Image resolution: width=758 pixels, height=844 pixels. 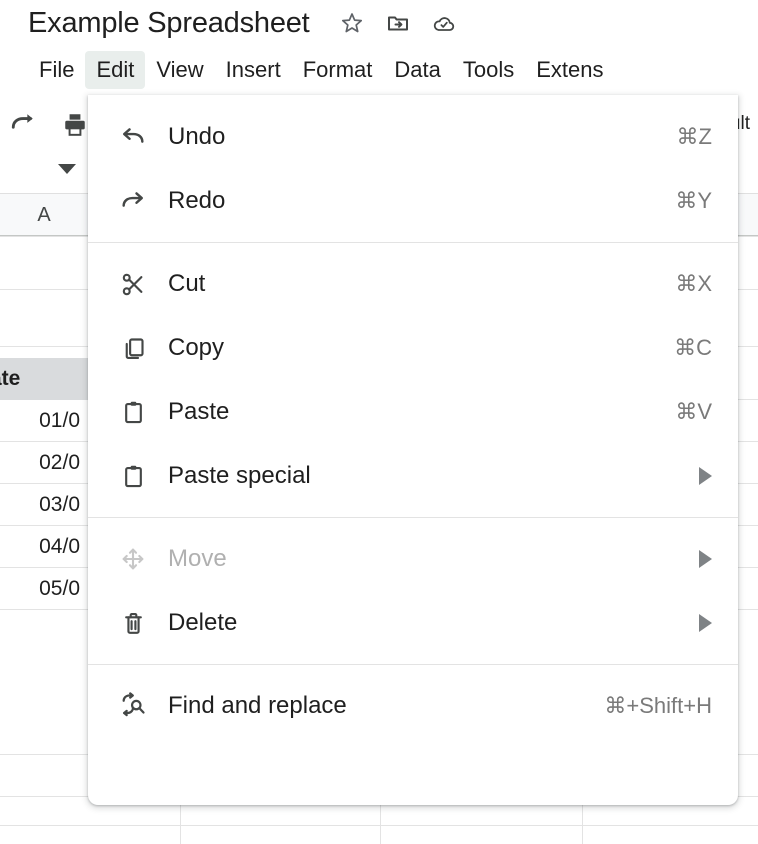 What do you see at coordinates (203, 622) in the screenshot?
I see `menu-item-label: Delete` at bounding box center [203, 622].